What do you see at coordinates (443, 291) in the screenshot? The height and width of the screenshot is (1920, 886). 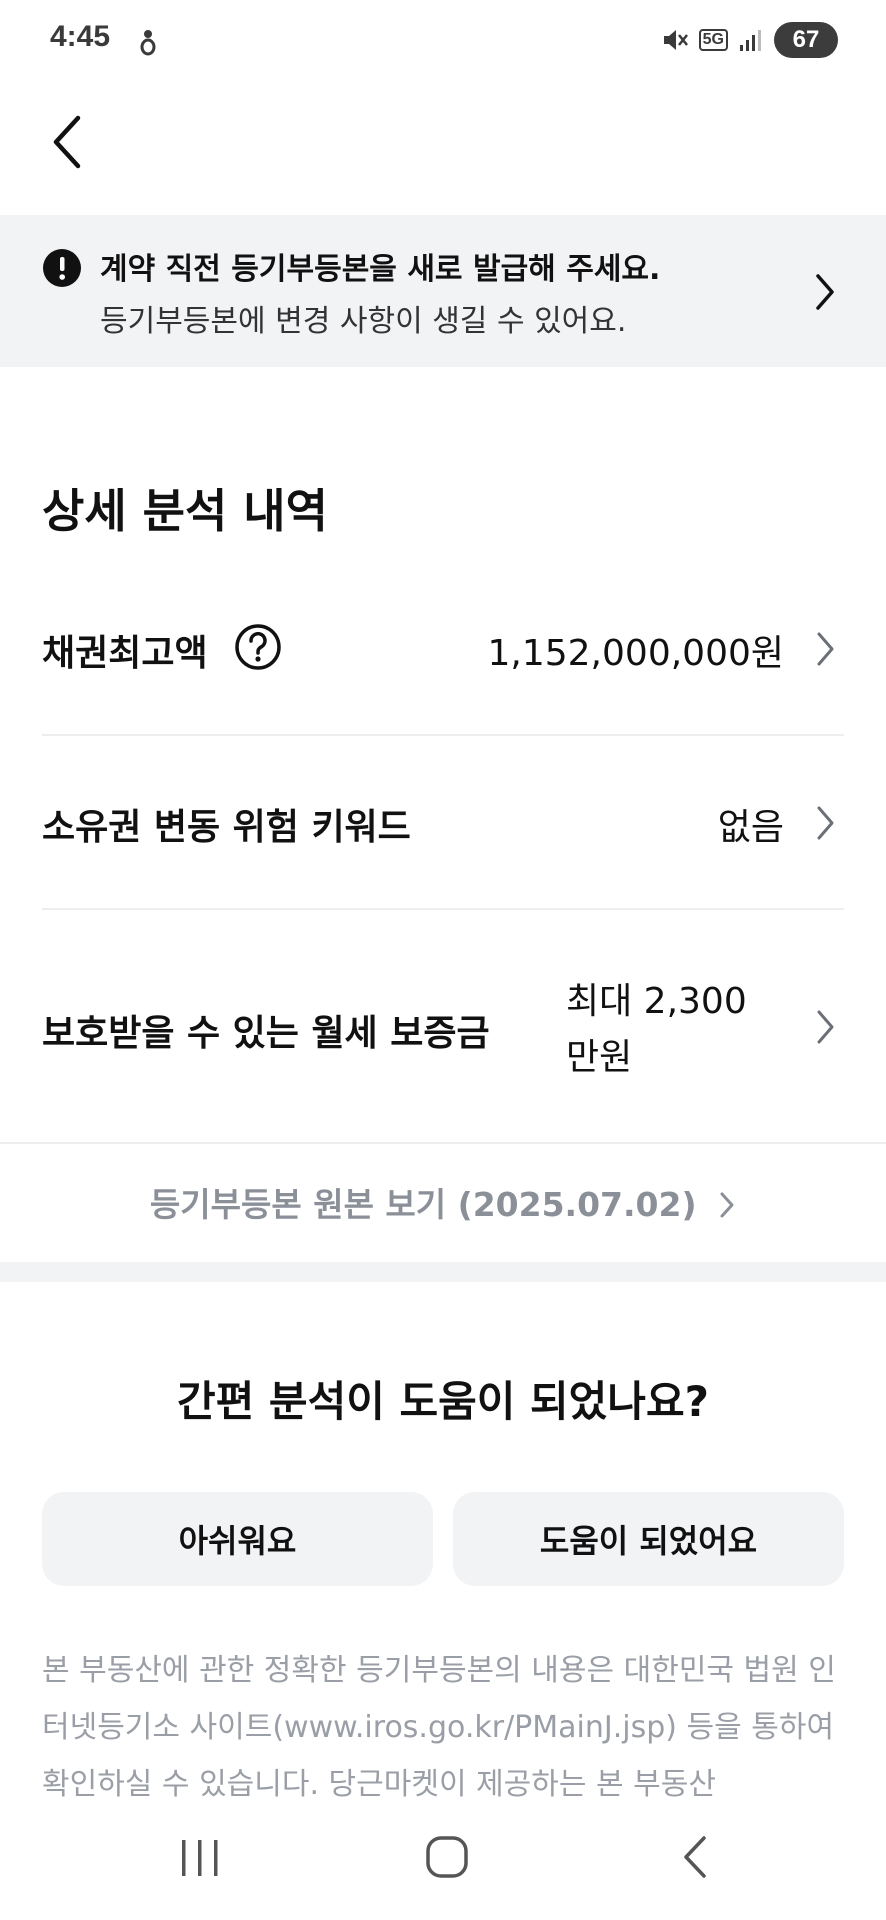 I see `notice-banner` at bounding box center [443, 291].